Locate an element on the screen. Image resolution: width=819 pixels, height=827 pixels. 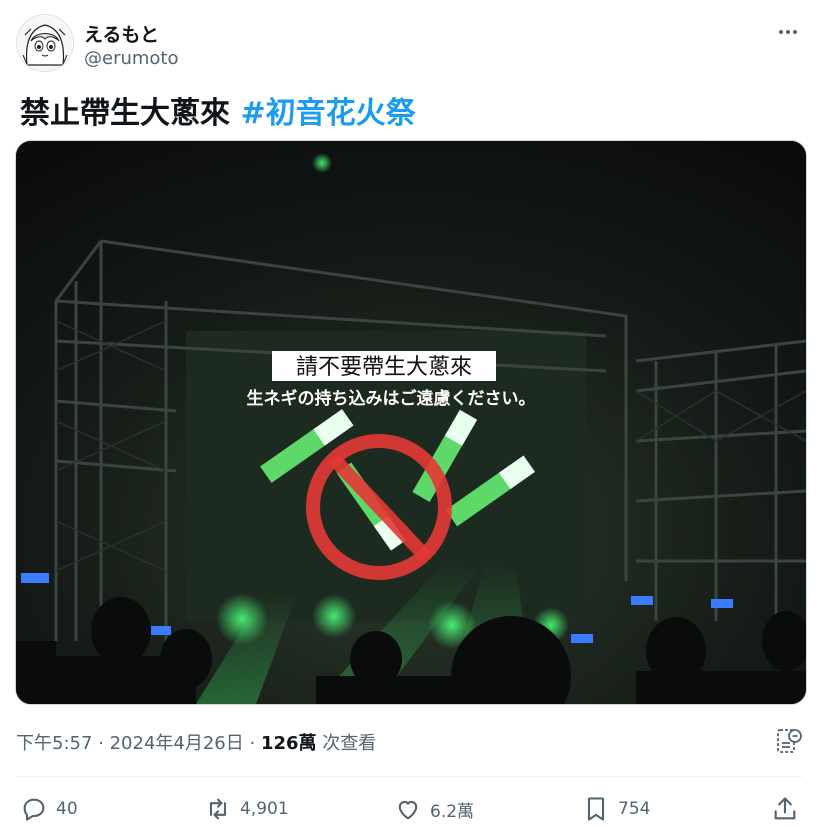
repost-count: 4,901 is located at coordinates (264, 809).